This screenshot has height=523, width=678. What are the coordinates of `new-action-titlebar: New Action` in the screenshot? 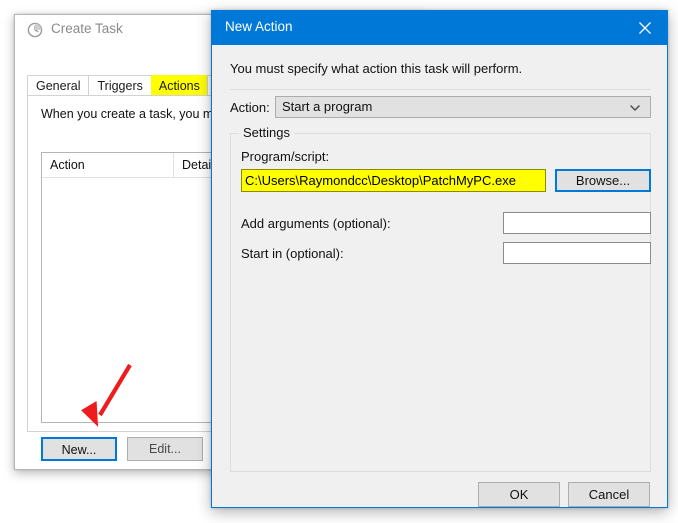 It's located at (439, 28).